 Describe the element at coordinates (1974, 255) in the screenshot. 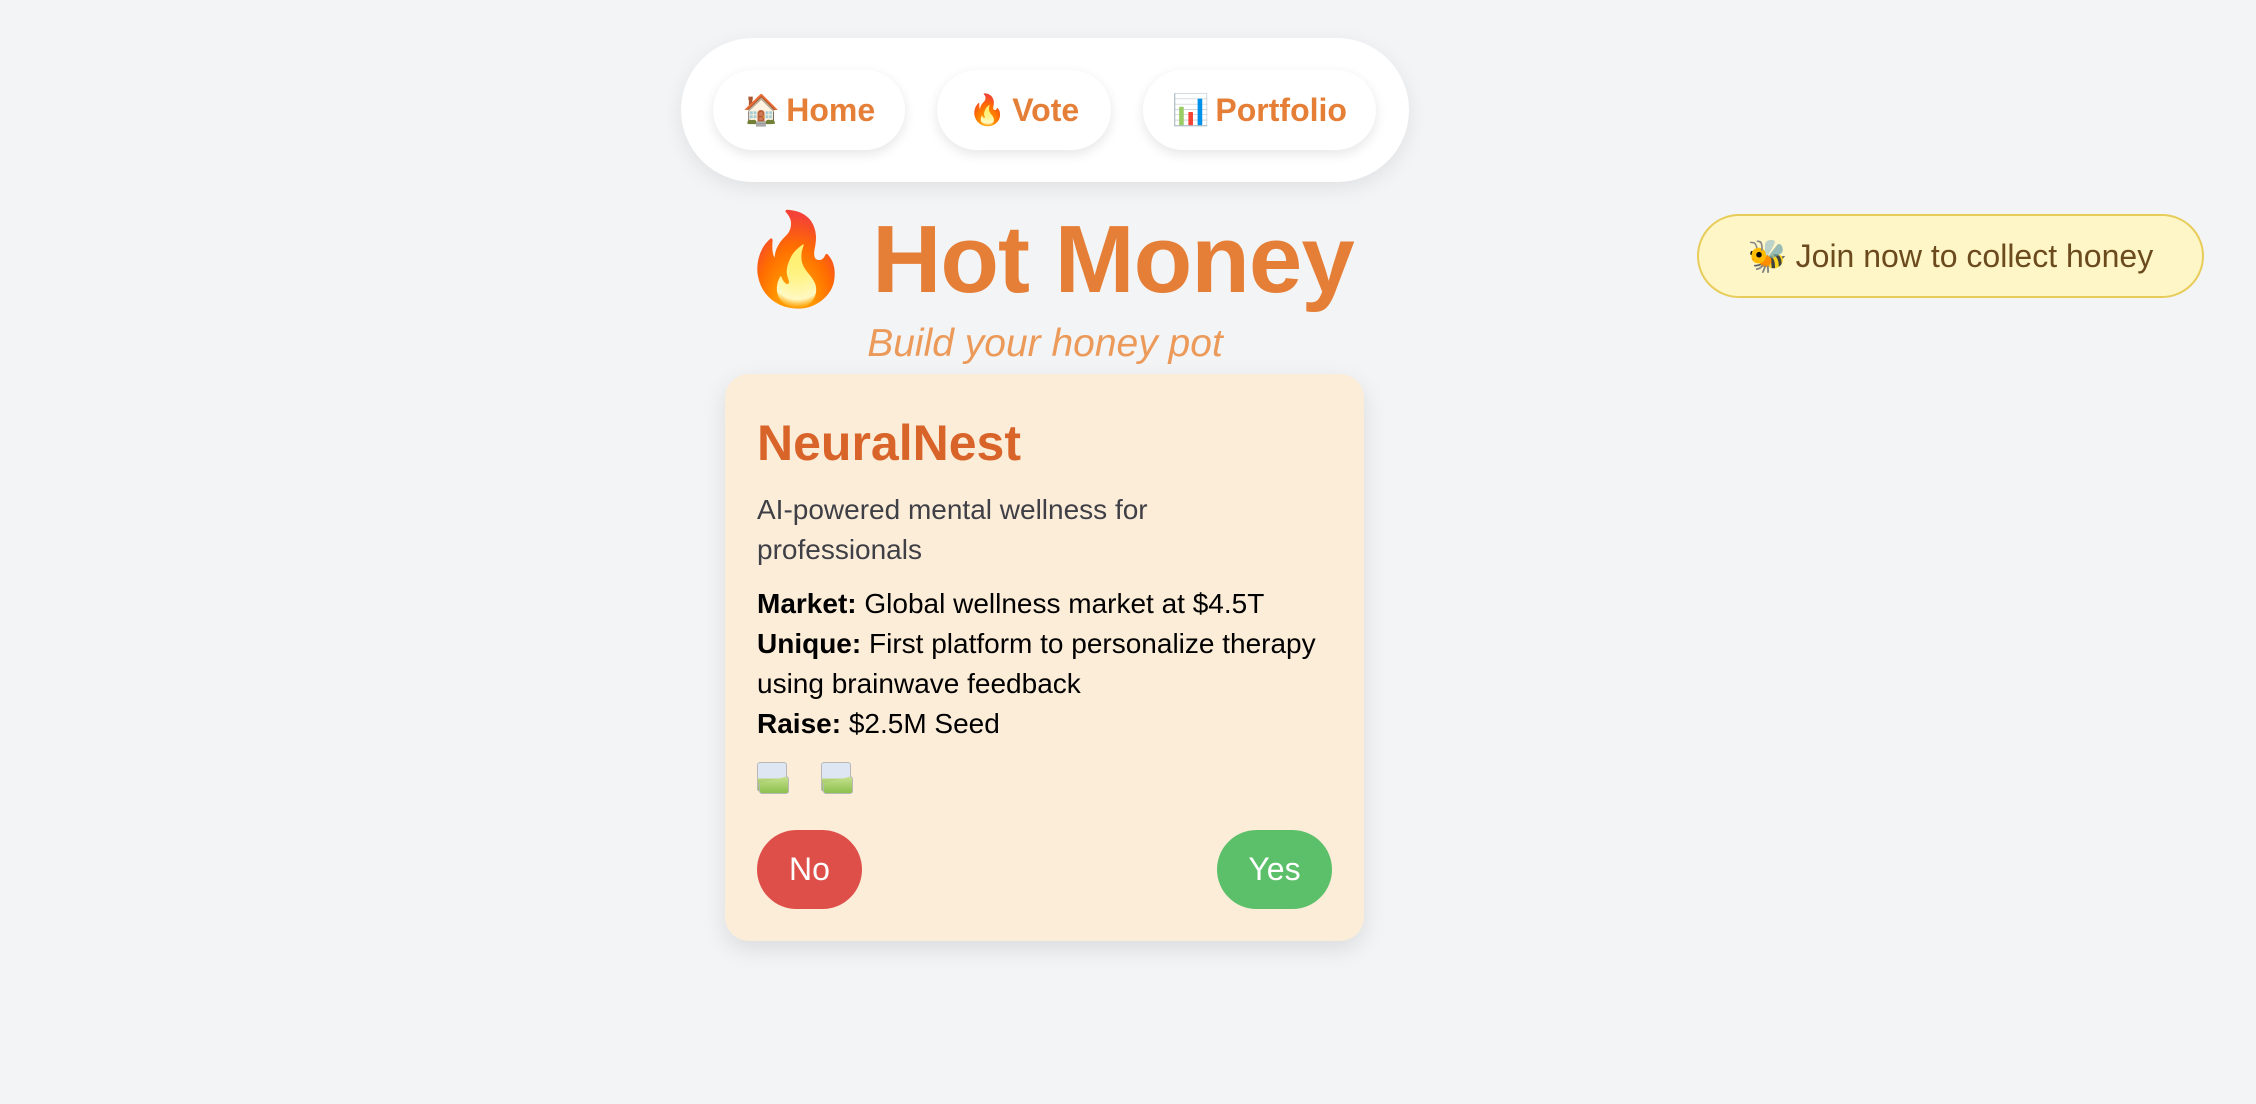

I see `join-label: Join now to collect honey` at that location.